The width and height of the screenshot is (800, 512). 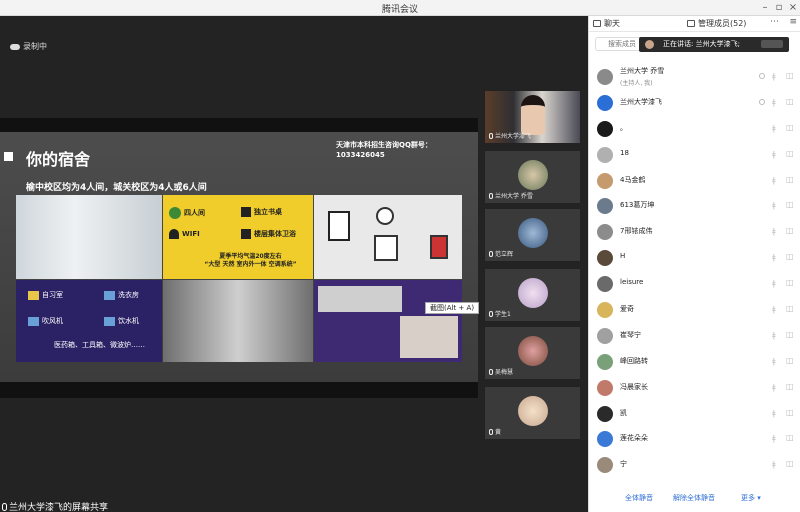 I want to click on participant-tile: 黄, so click(x=532, y=413).